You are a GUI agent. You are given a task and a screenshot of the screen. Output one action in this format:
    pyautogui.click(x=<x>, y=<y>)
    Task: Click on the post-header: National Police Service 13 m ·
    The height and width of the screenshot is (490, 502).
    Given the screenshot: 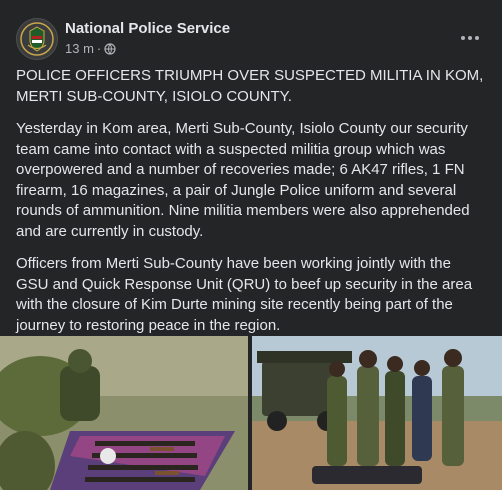 What is the action you would take?
    pyautogui.click(x=251, y=39)
    